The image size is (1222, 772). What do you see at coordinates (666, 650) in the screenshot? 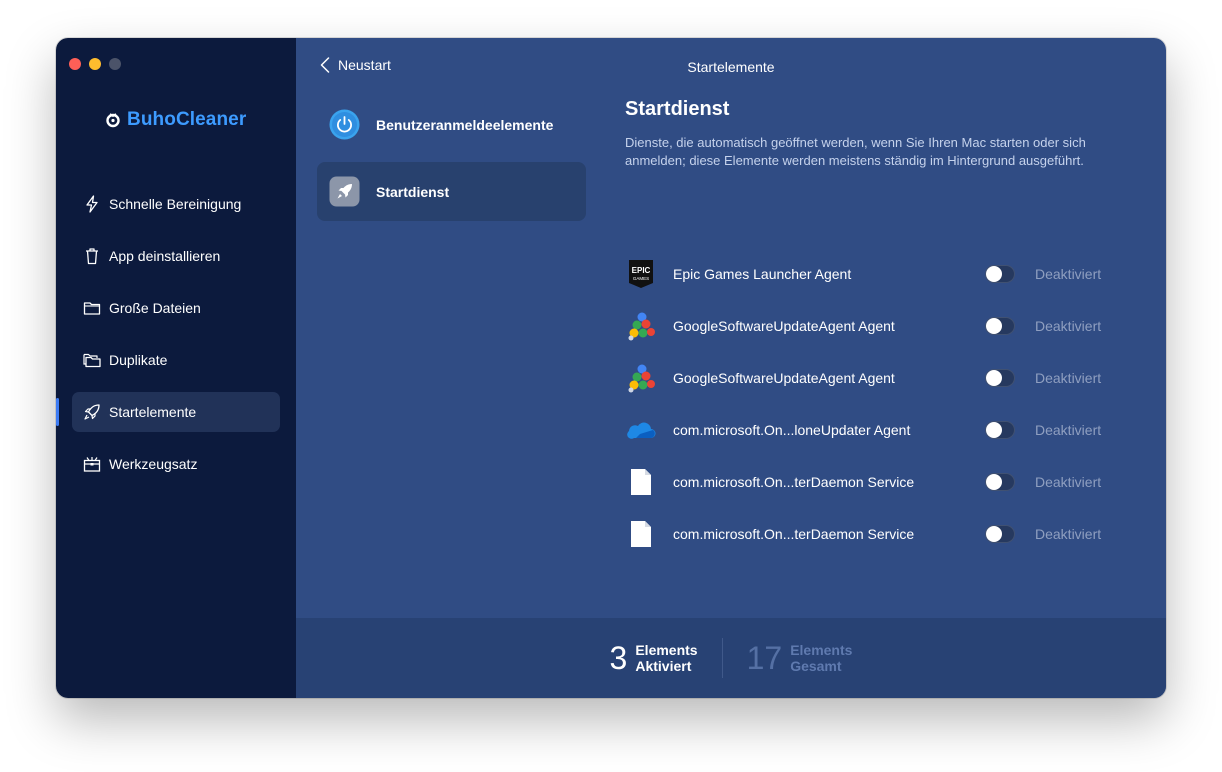
I see `activated-label-line1: Elements` at bounding box center [666, 650].